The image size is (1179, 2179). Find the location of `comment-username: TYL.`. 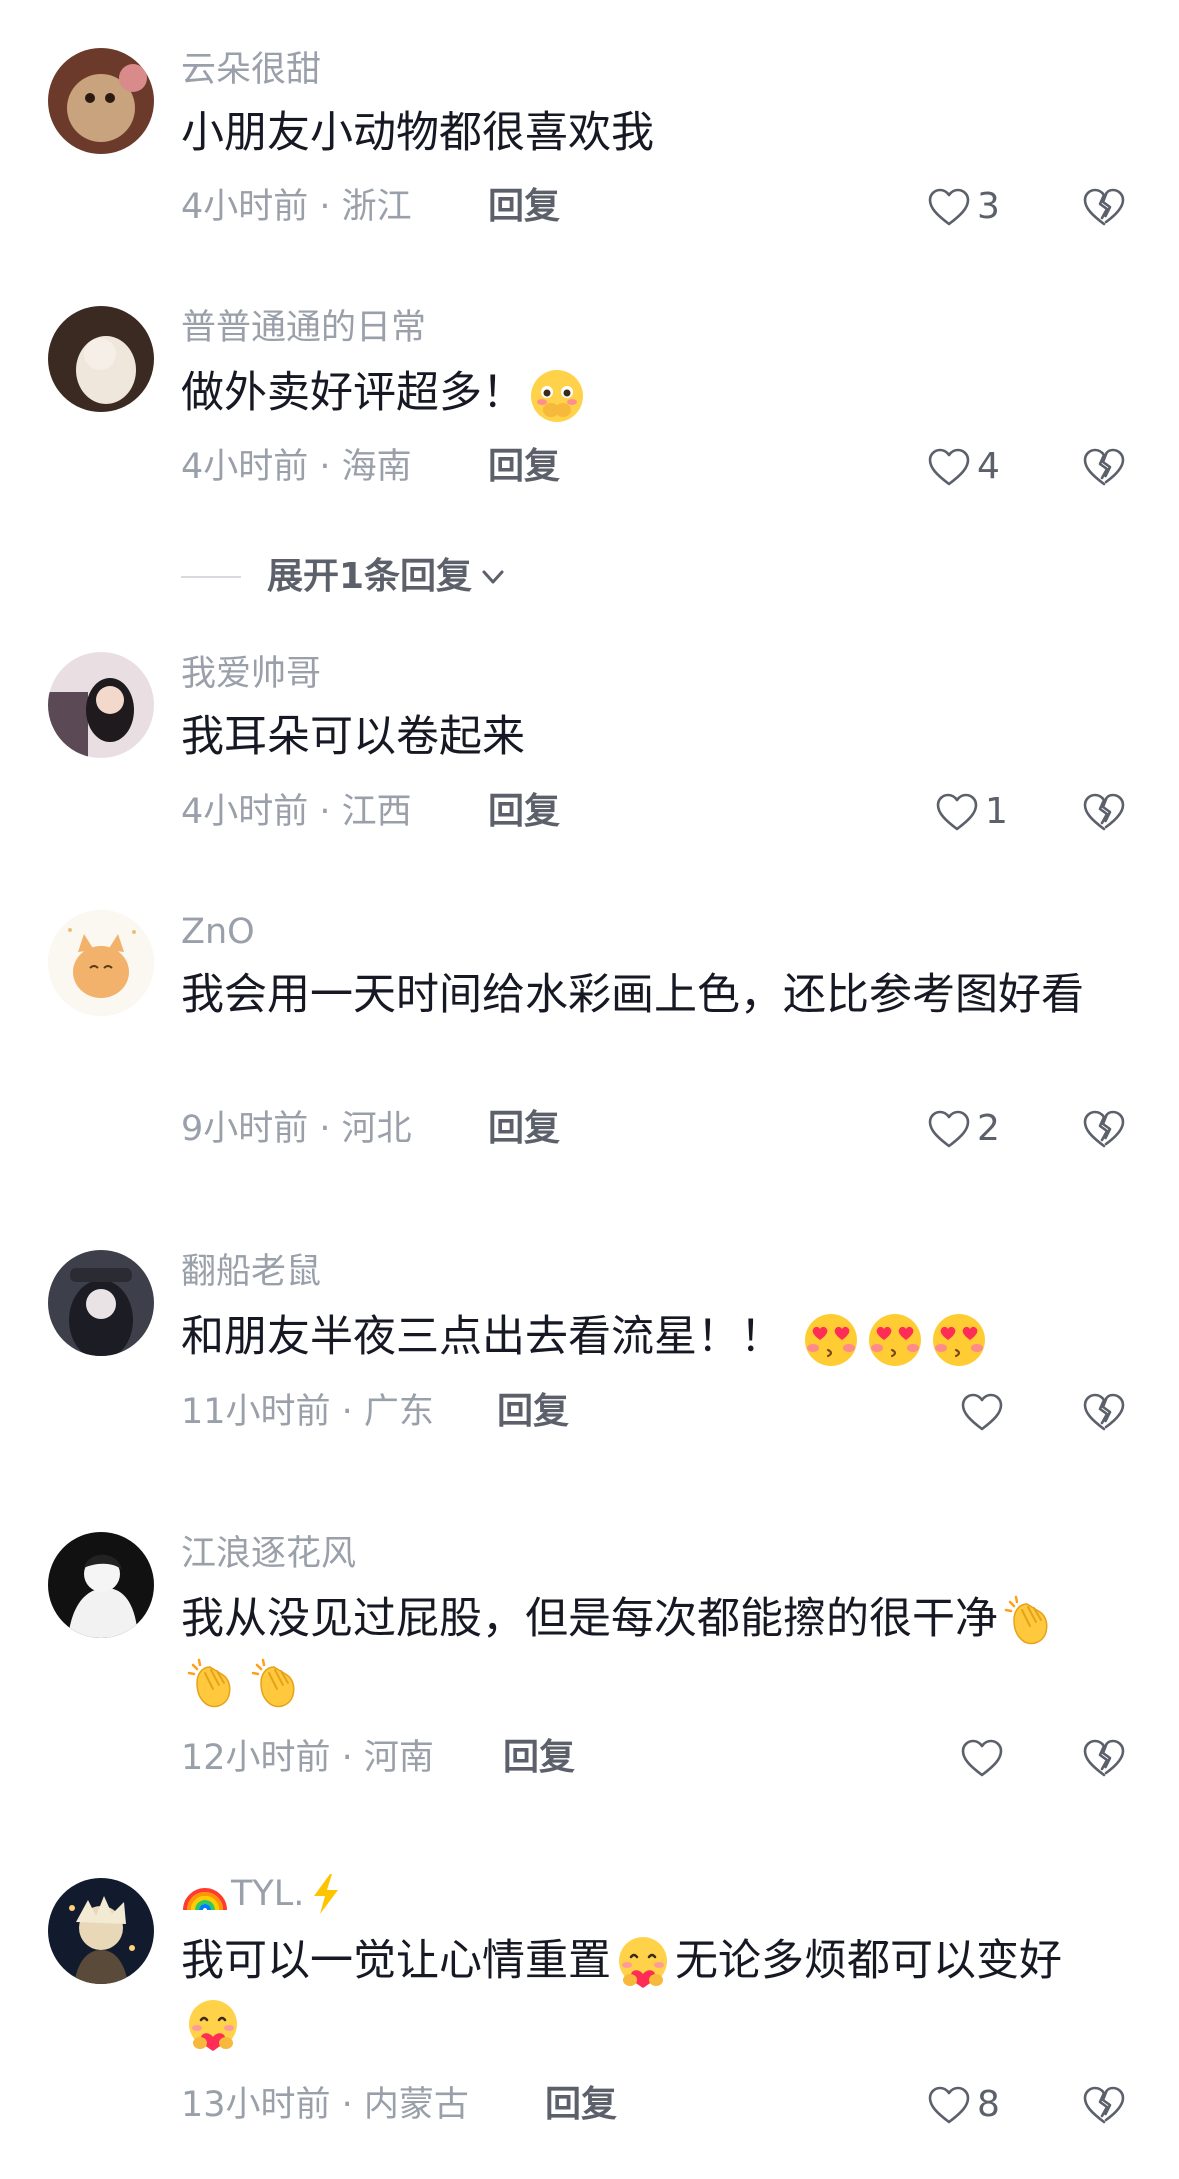

comment-username: TYL. is located at coordinates (262, 1894).